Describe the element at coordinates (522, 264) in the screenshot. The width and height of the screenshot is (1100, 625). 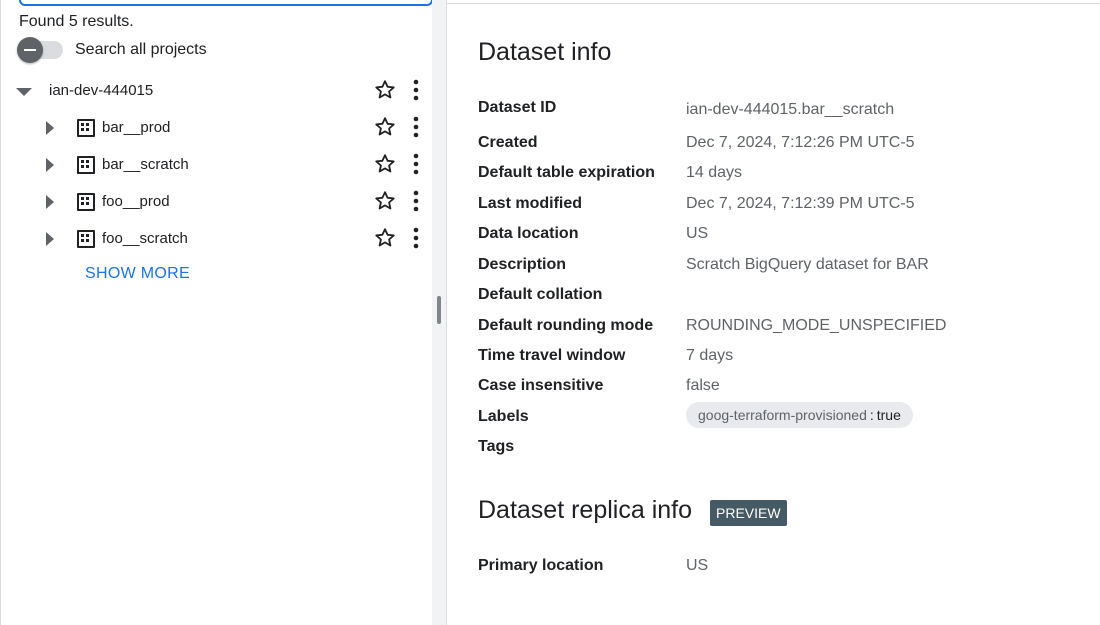
I see `info-key: Description` at that location.